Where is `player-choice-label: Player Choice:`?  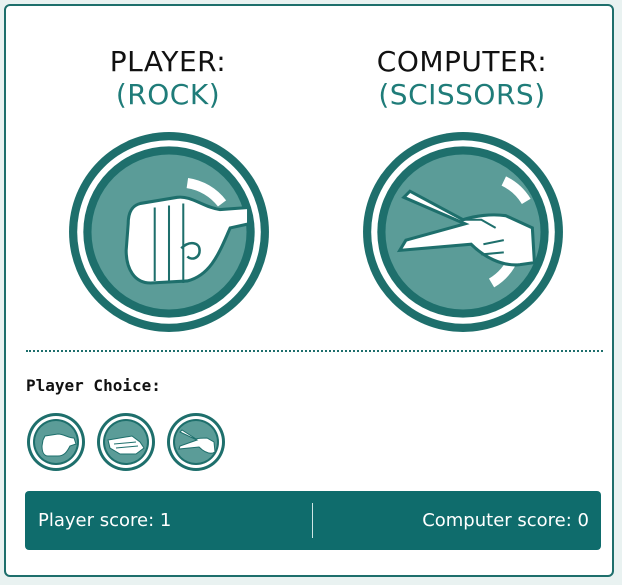 player-choice-label: Player Choice: is located at coordinates (93, 385).